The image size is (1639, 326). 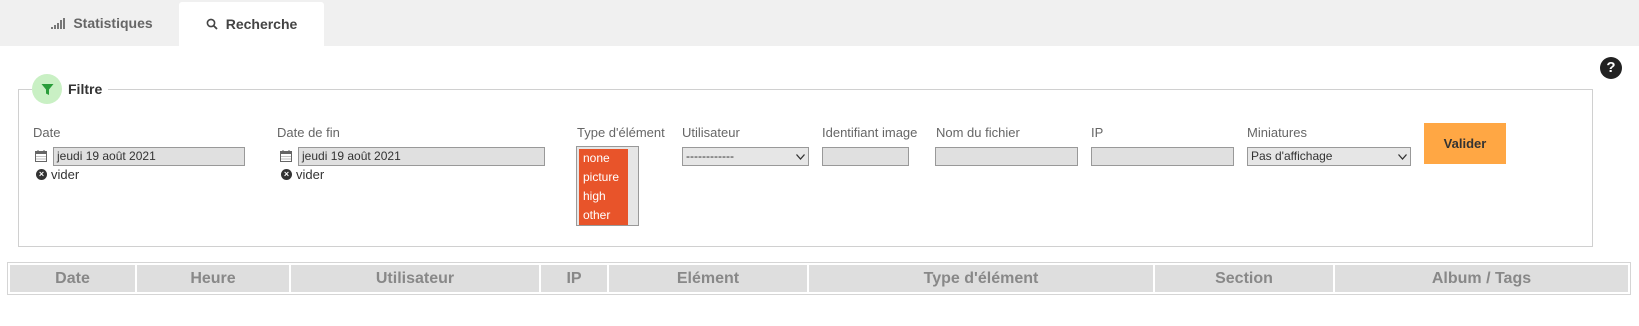 I want to click on date-end-label: Date de fin, so click(x=308, y=132).